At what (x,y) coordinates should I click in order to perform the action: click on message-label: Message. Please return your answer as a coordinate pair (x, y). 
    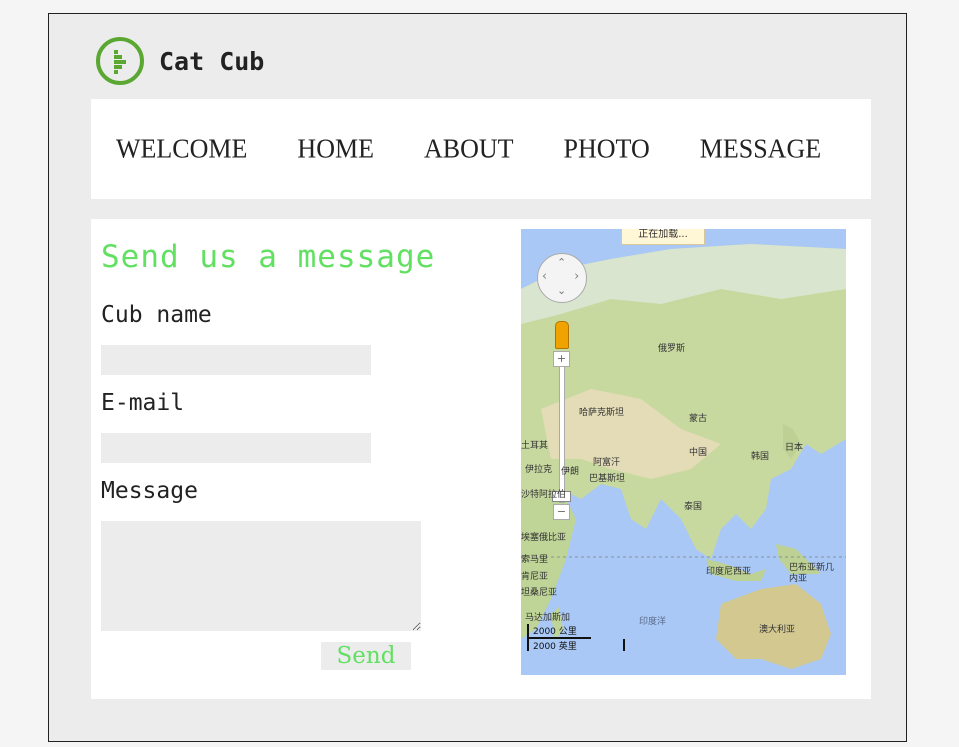
    Looking at the image, I should click on (149, 491).